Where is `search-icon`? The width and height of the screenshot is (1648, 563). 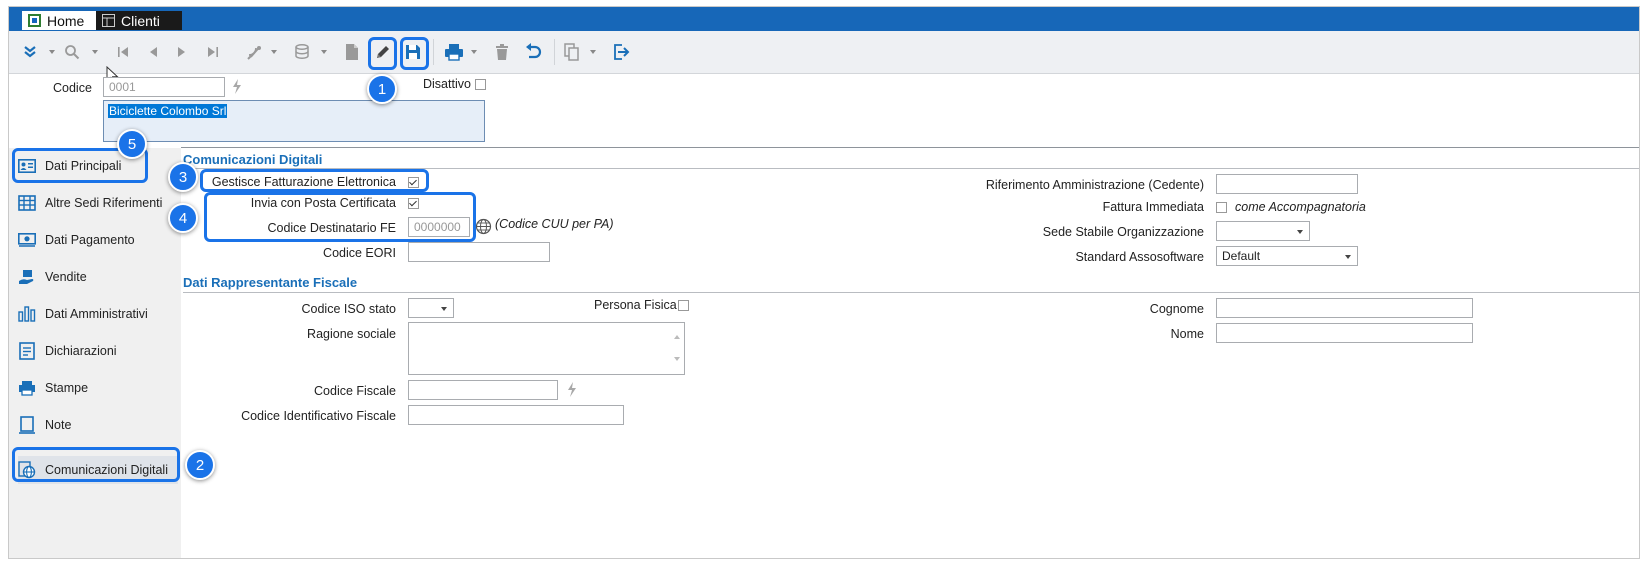
search-icon is located at coordinates (72, 52).